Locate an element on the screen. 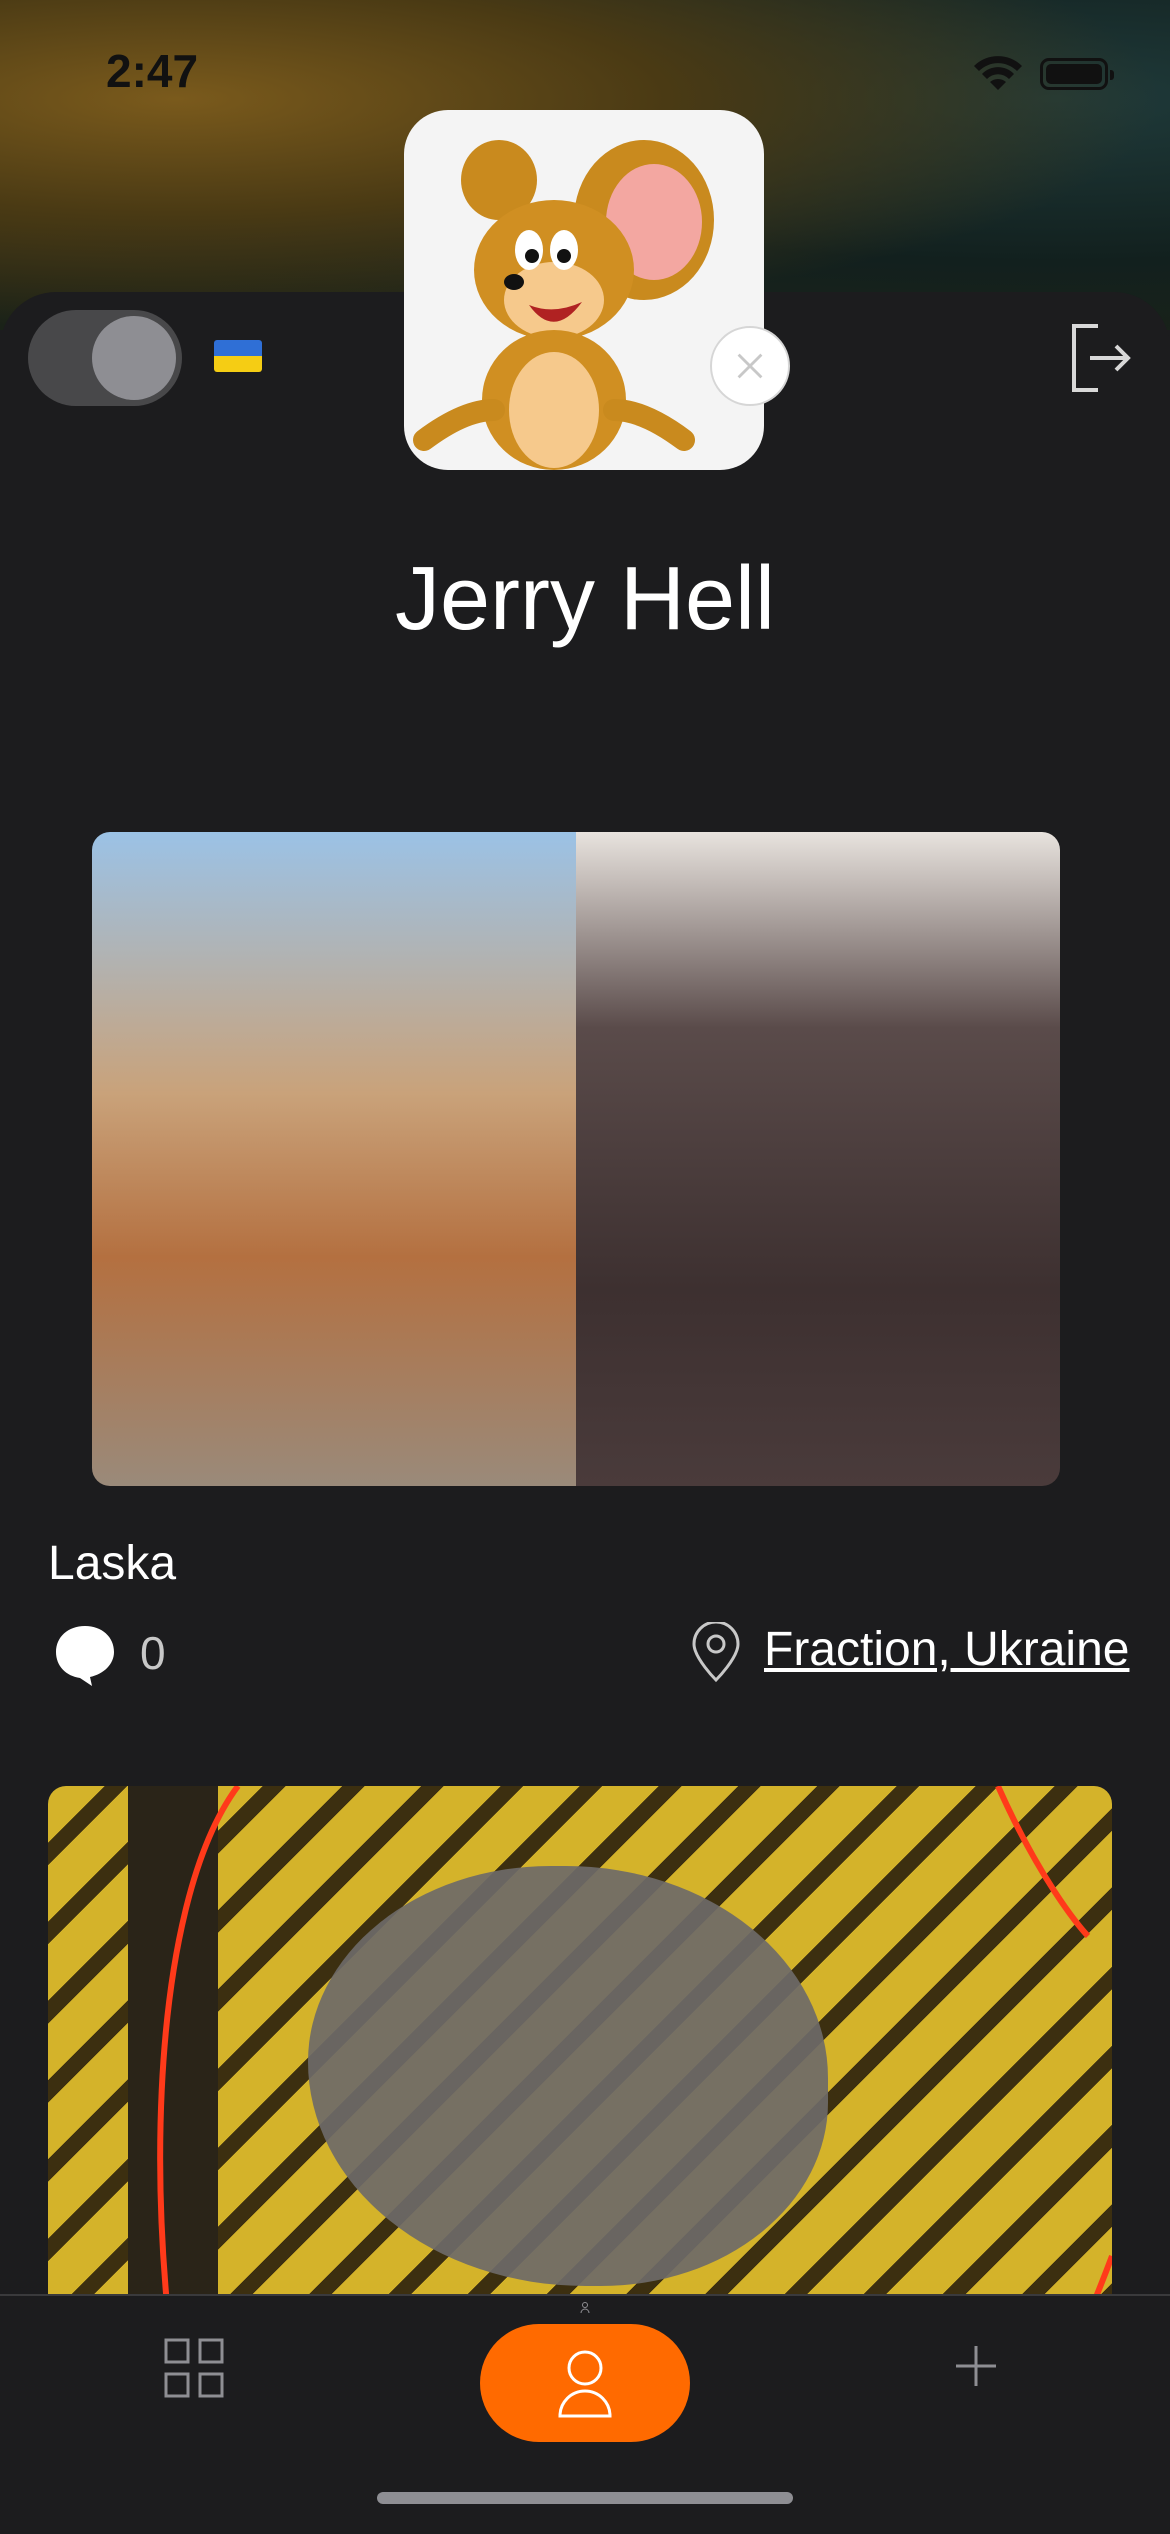 This screenshot has width=1170, height=2534. theme-toggle is located at coordinates (105, 358).